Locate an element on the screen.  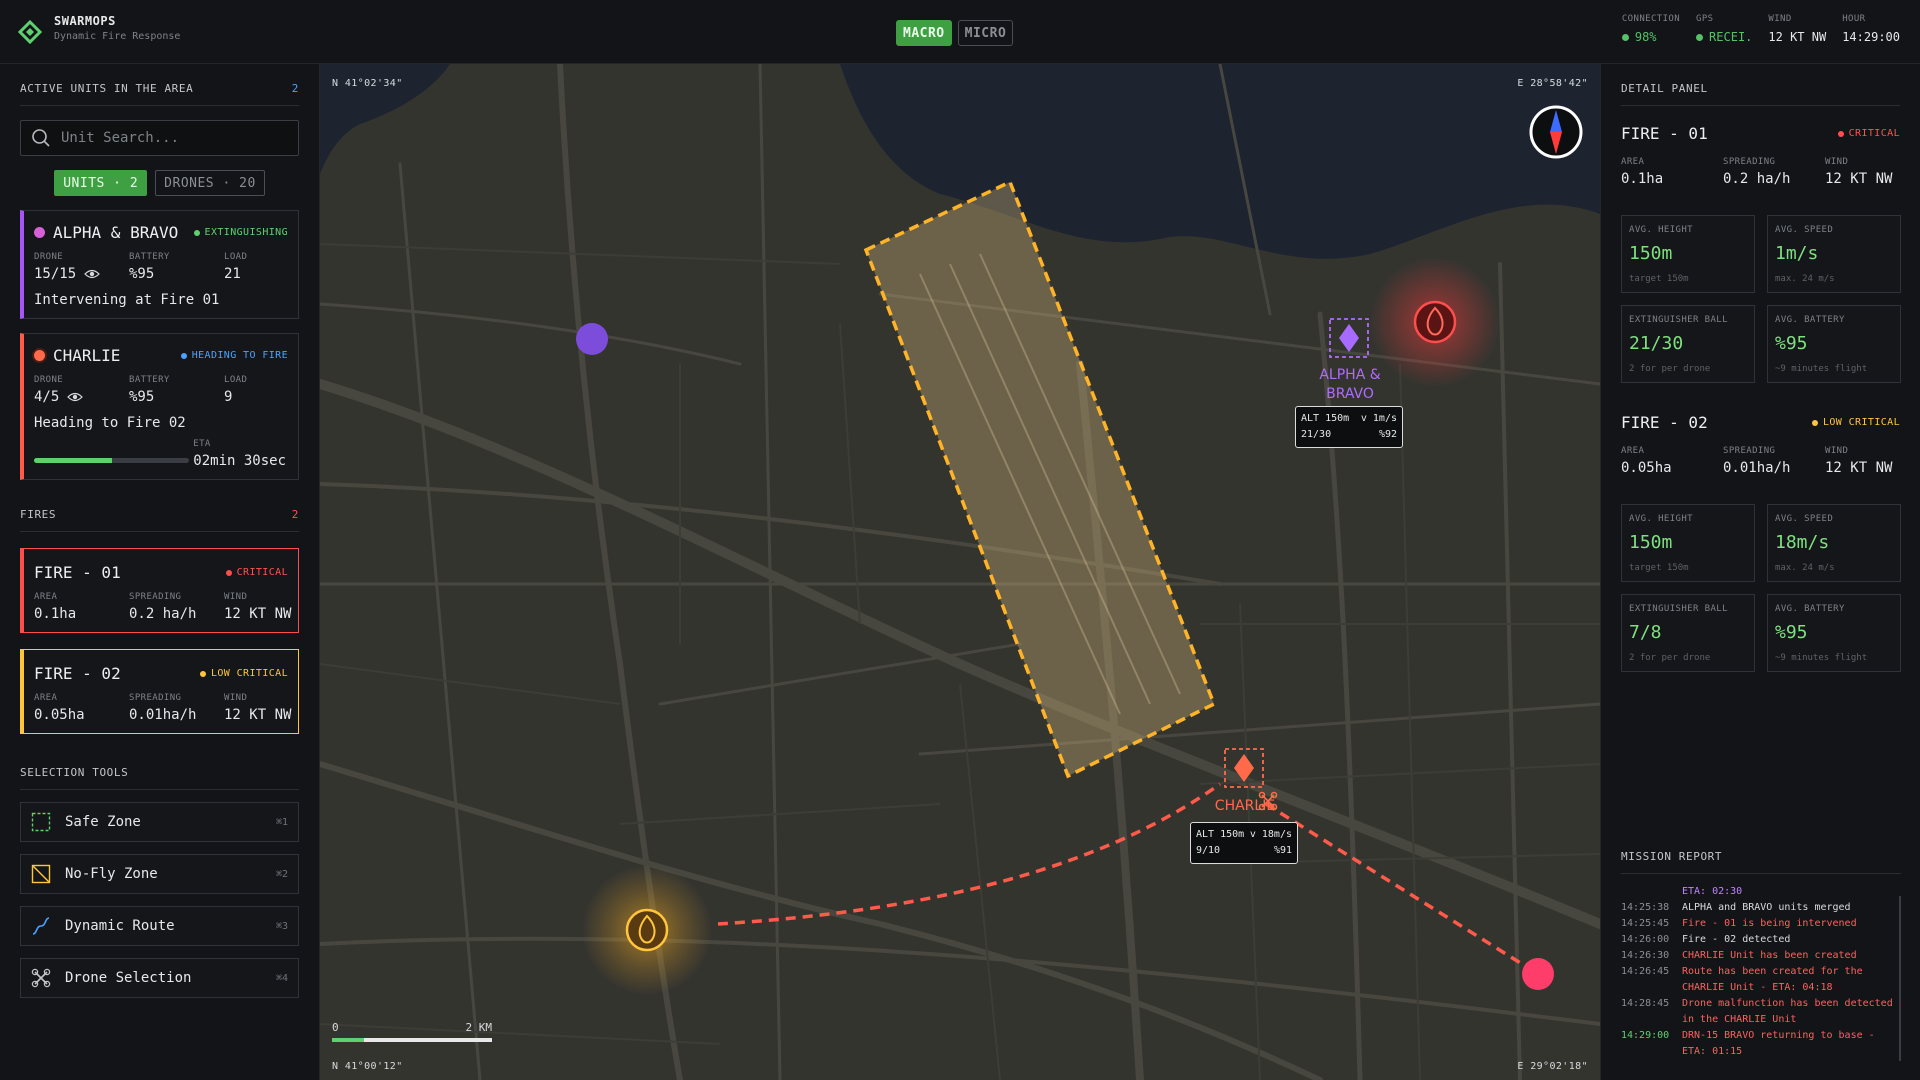
spreading-label: SPREADING is located at coordinates (1749, 451).